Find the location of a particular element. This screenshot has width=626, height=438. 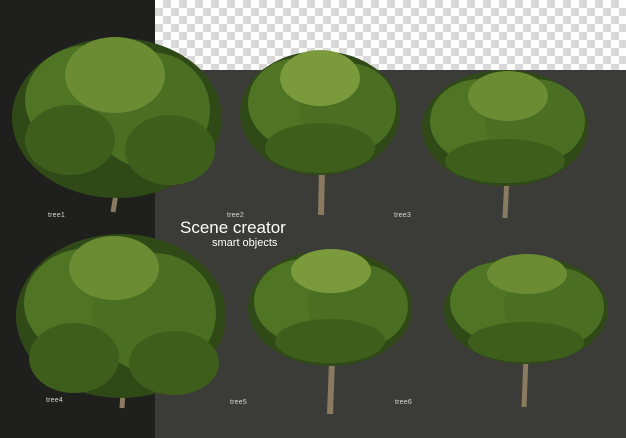

tree-1-image is located at coordinates (117, 122).